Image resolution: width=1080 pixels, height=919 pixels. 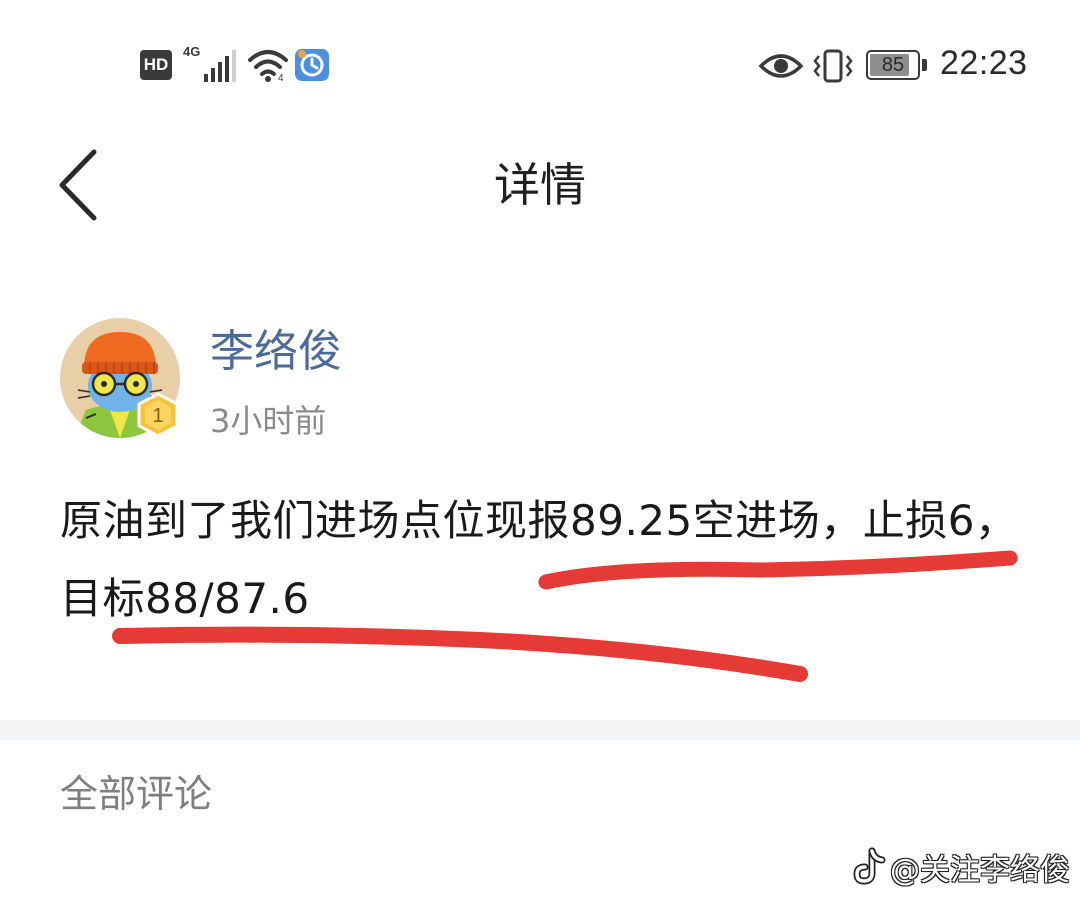 I want to click on battery-tip, so click(x=924, y=65).